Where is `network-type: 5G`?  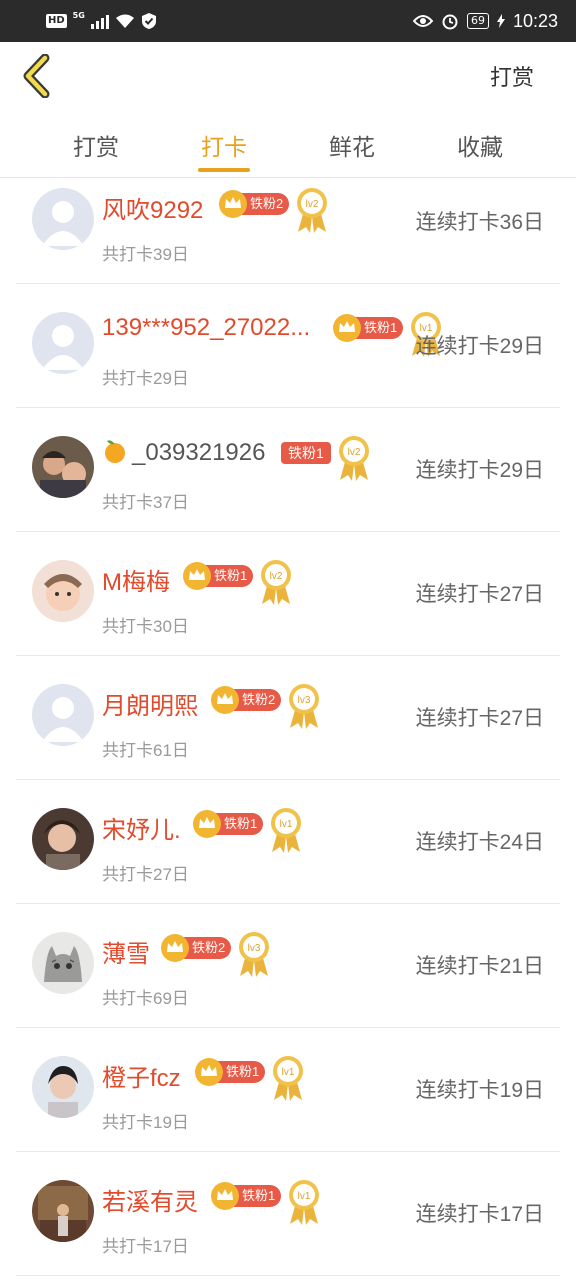 network-type: 5G is located at coordinates (78, 15).